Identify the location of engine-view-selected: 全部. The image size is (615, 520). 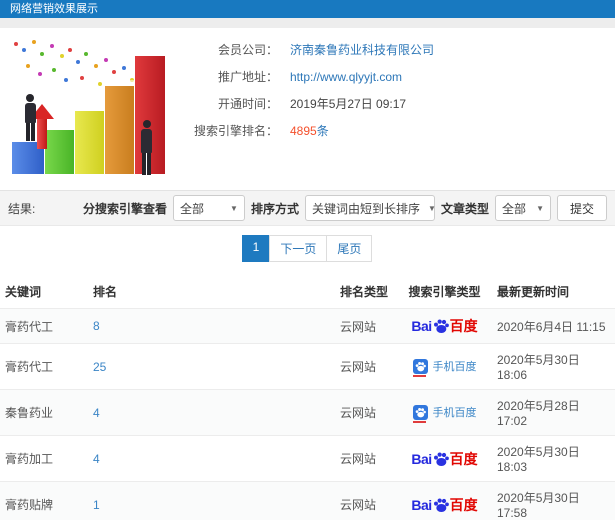
(191, 208).